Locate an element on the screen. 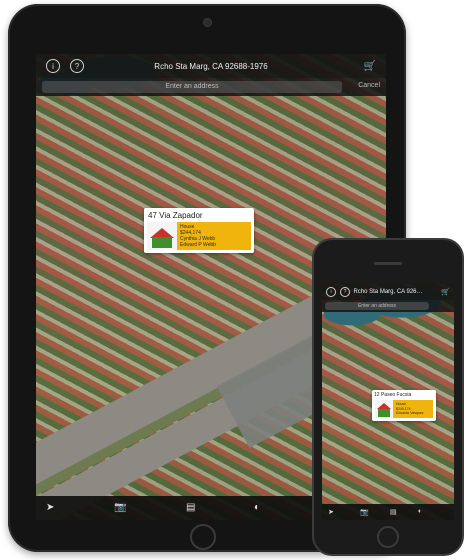 The image size is (466, 560). ipad-camera is located at coordinates (207, 22).